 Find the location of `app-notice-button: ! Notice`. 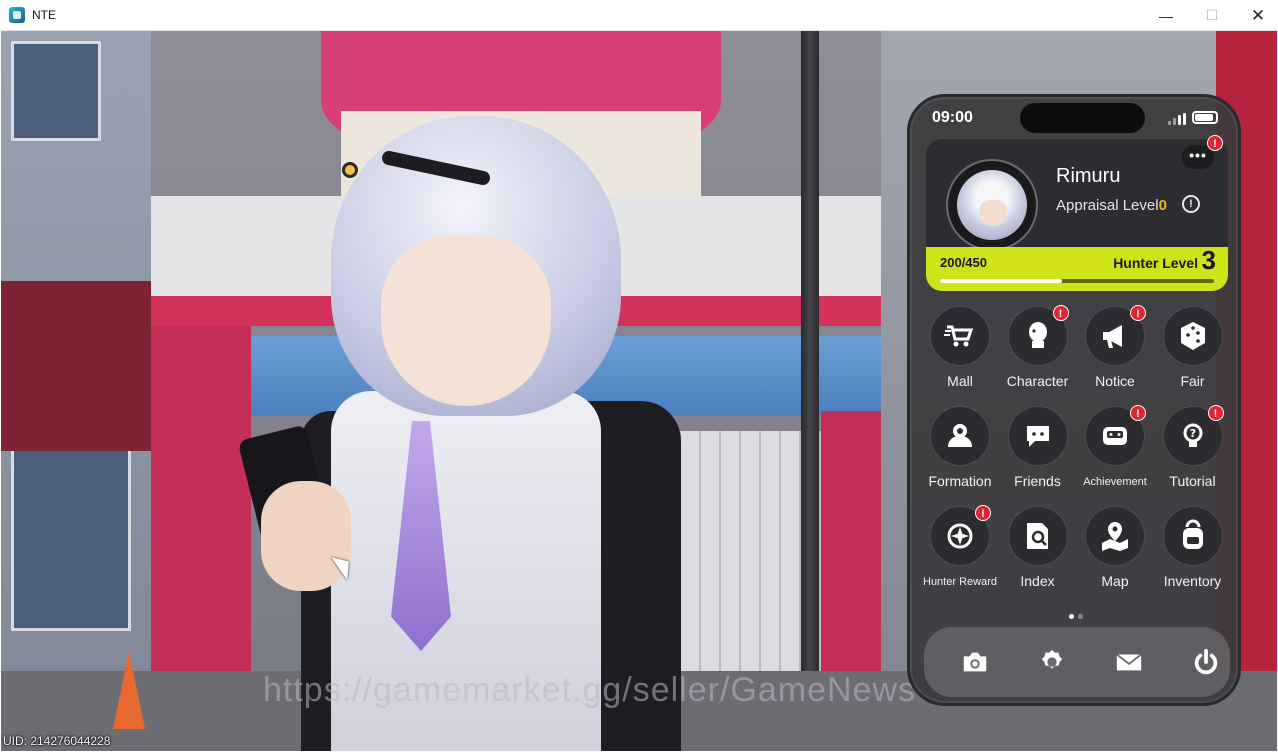

app-notice-button: ! Notice is located at coordinates (1115, 347).